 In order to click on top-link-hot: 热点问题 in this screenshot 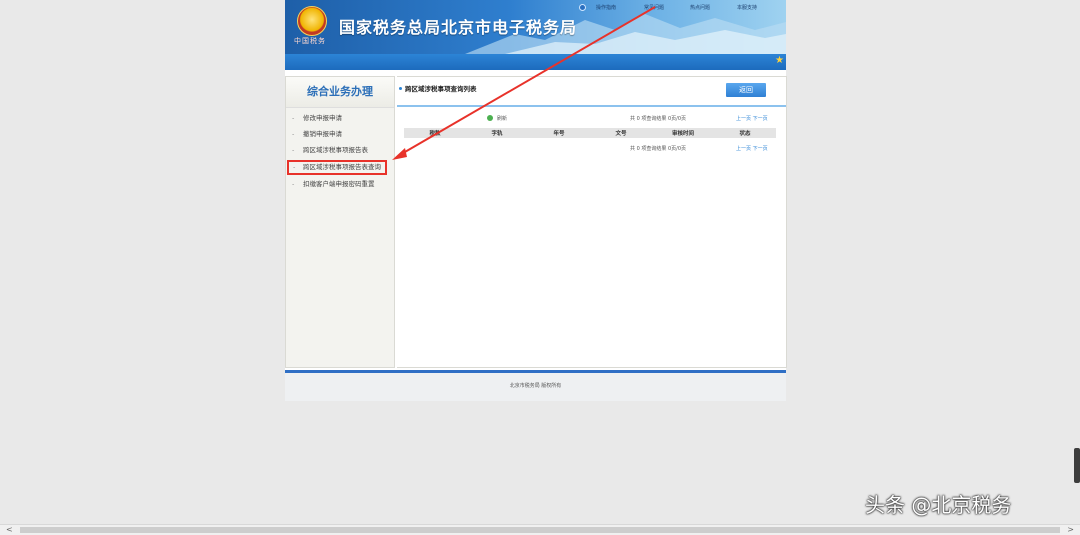, I will do `click(700, 7)`.